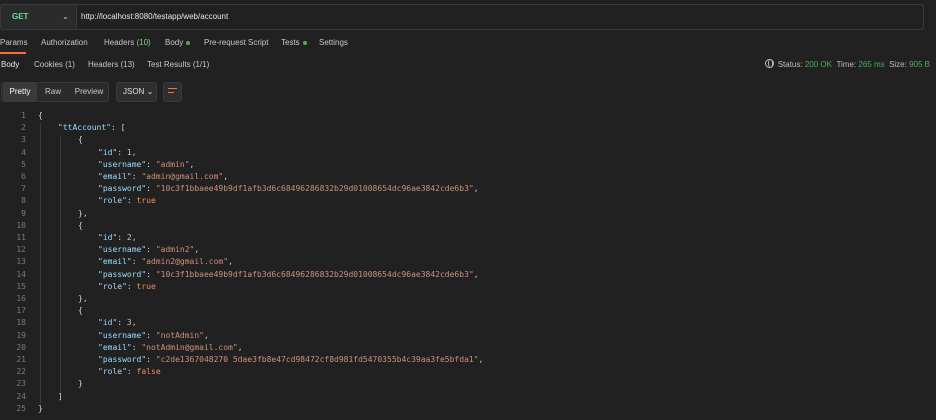 Image resolution: width=936 pixels, height=420 pixels. I want to click on code-line: 13 "email": "admin2@gmail.com",, so click(468, 263).